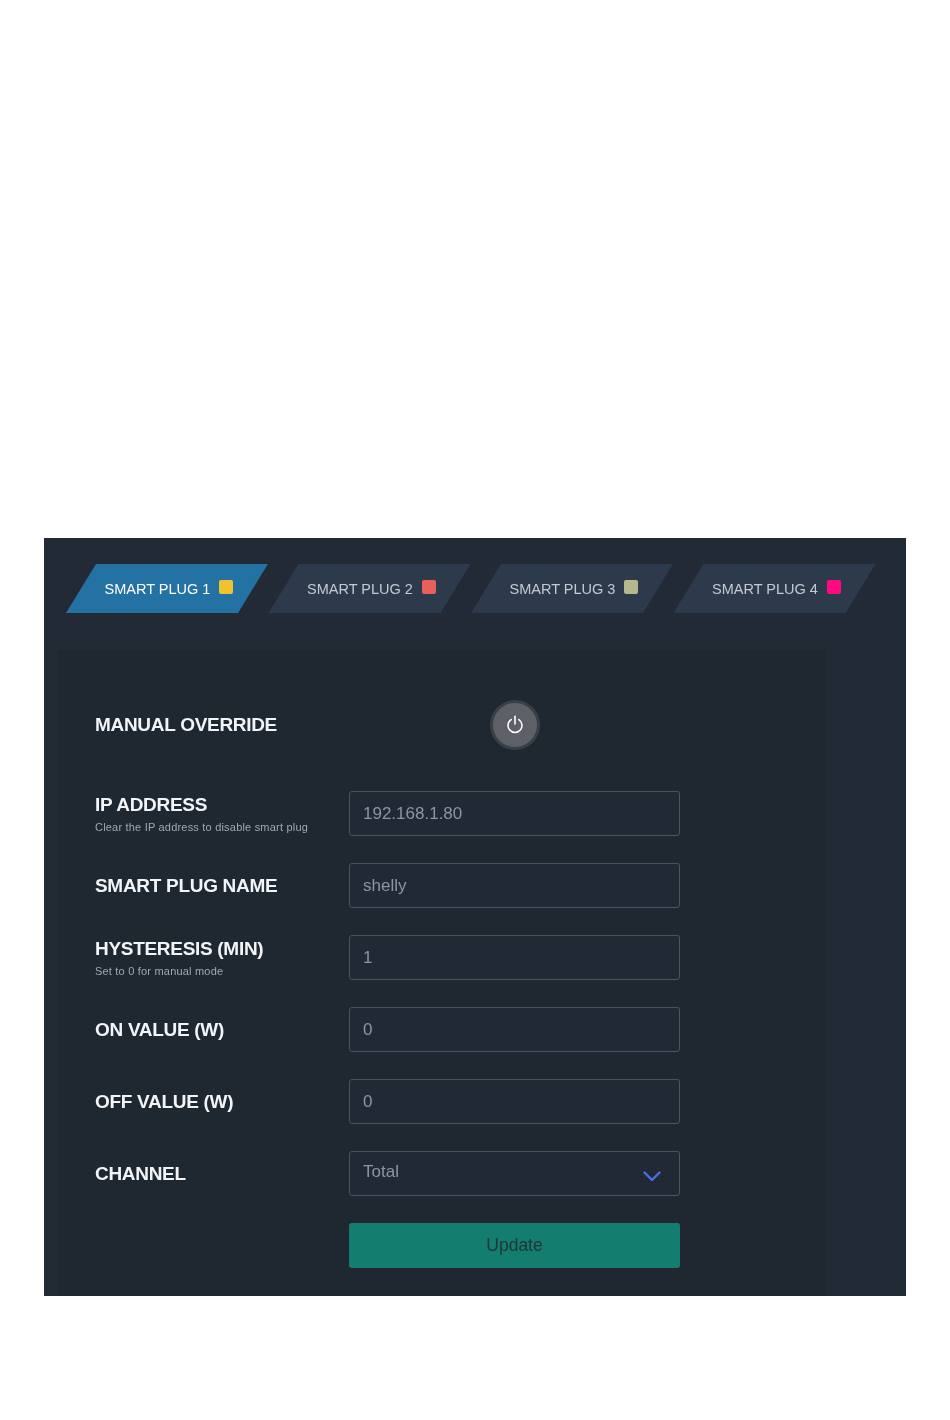  I want to click on field-label: CHANNEL, so click(141, 1173).